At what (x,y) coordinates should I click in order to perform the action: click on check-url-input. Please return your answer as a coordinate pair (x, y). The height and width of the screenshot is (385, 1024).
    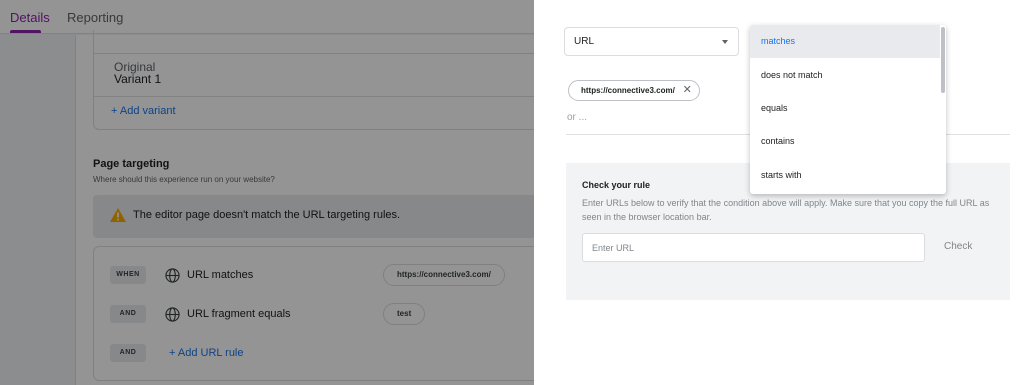
    Looking at the image, I should click on (753, 247).